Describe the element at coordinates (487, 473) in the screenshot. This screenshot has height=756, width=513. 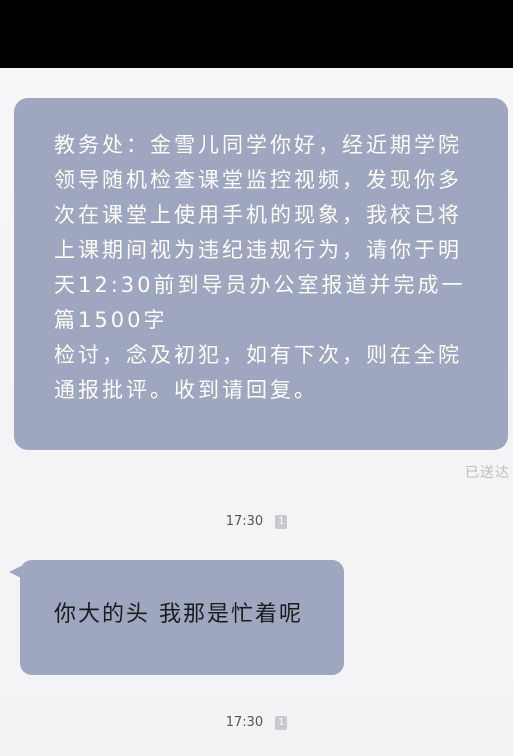
I see `read-status-label: 已送达` at that location.